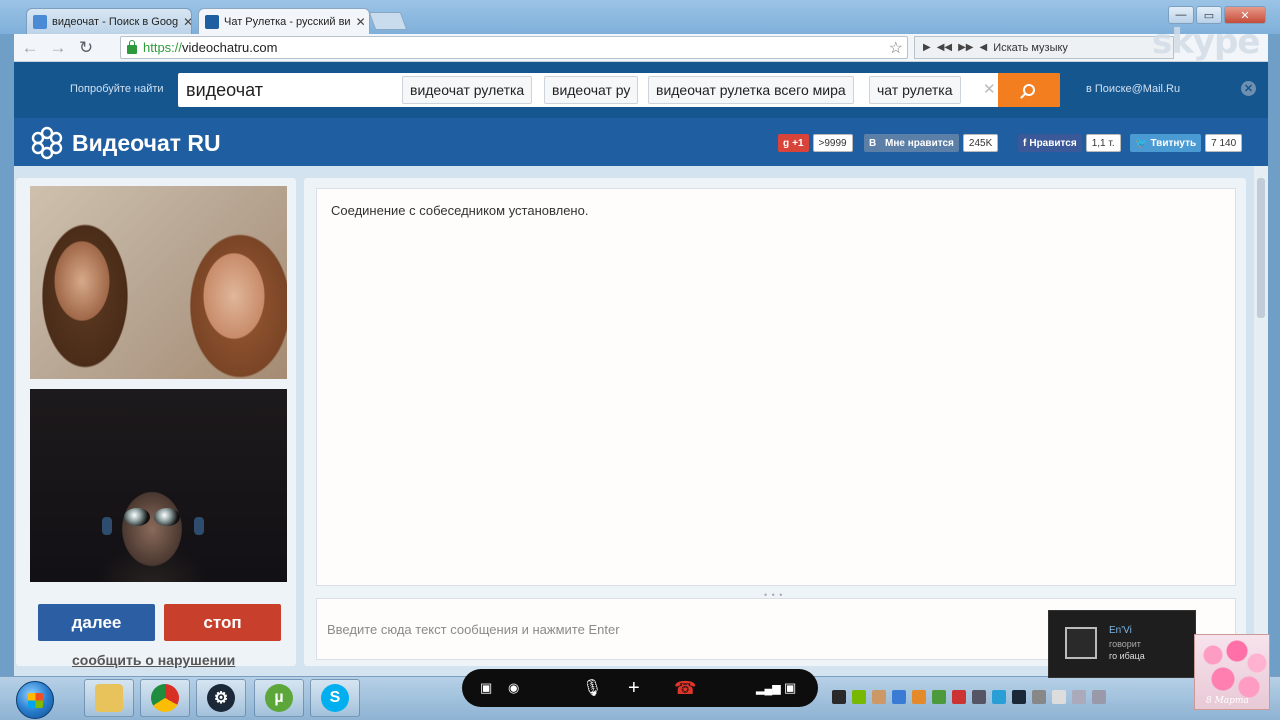 The image size is (1280, 720). I want to click on skype-message-notification: En'Vi говорит го ибаца, so click(1122, 644).